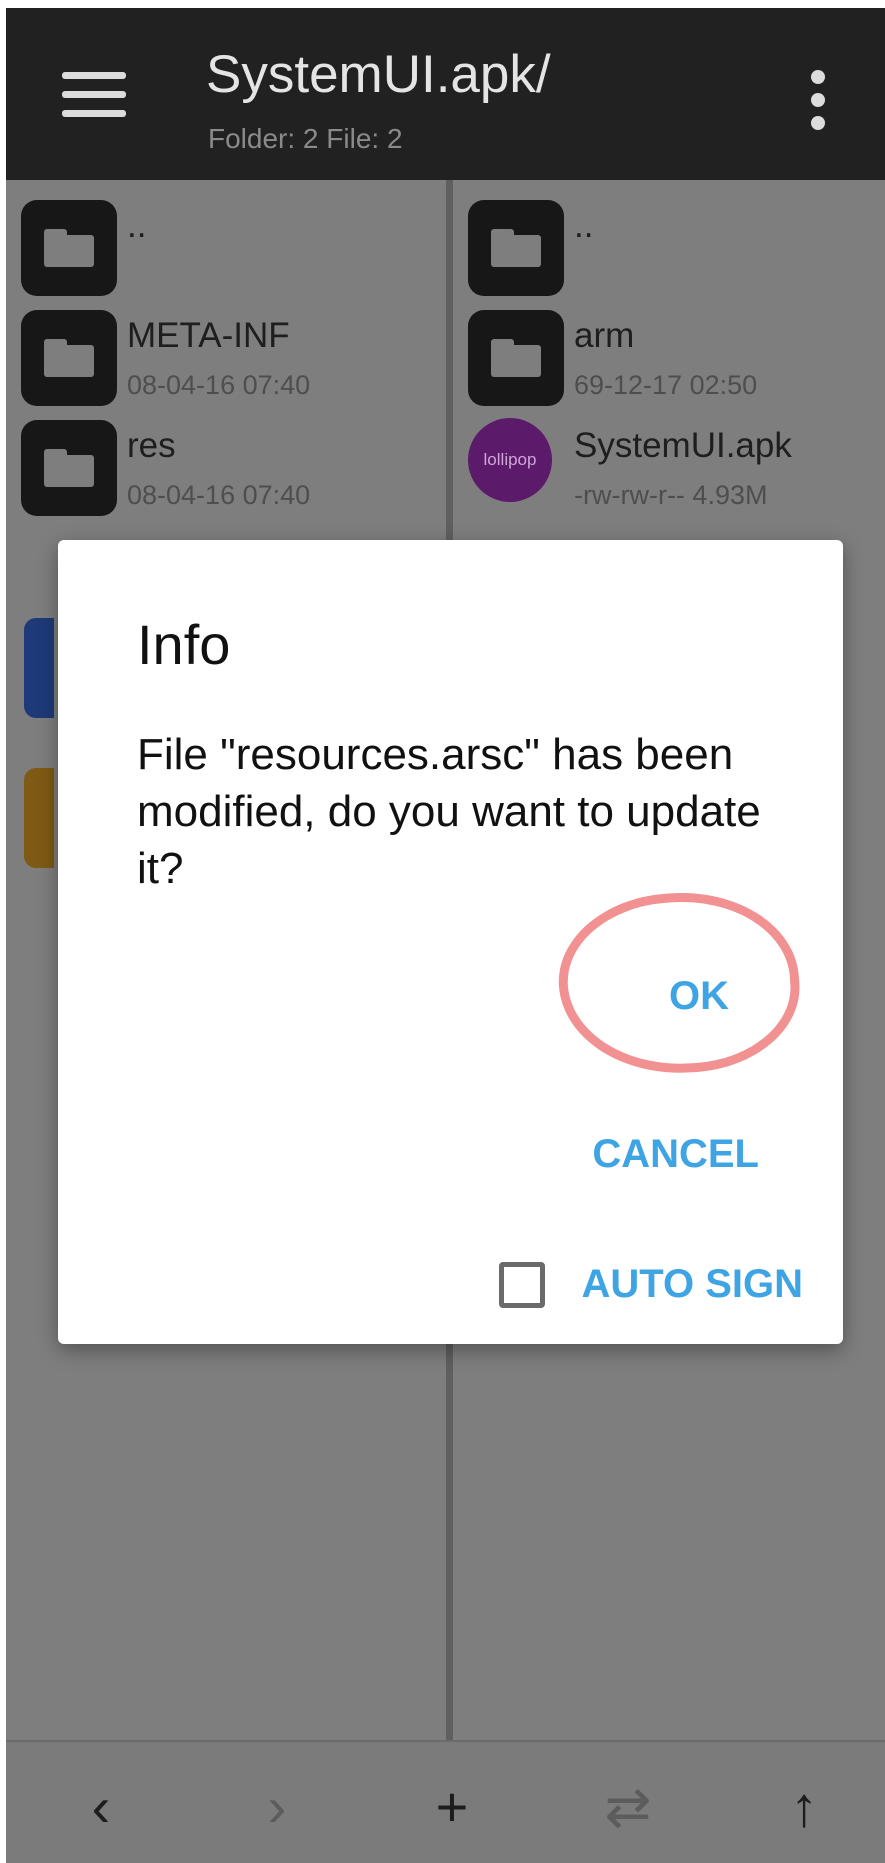 The width and height of the screenshot is (885, 1863). What do you see at coordinates (669, 238) in the screenshot?
I see `list-item-parent-right: ..` at bounding box center [669, 238].